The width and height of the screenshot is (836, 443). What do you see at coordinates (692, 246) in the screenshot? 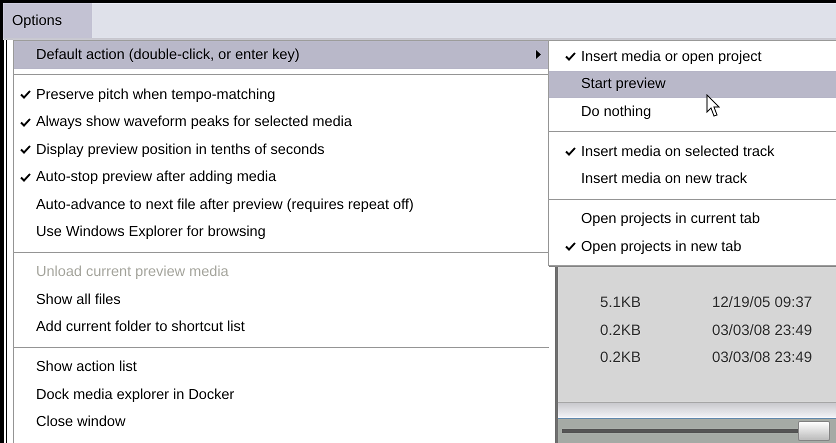
I see `menu-item: Open projects in new tab` at bounding box center [692, 246].